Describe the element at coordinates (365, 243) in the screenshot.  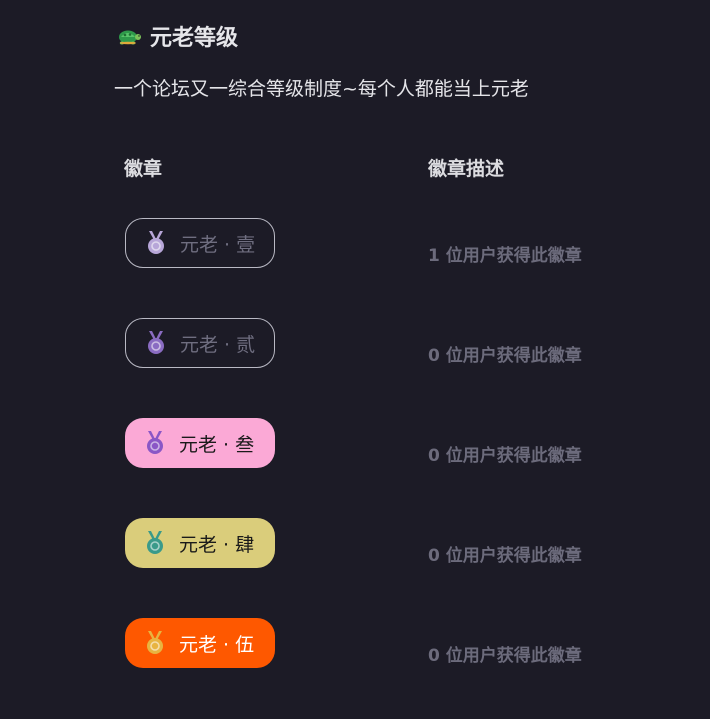
I see `badge-row: 元老 · 壹 1 位用户获得此徽章` at that location.